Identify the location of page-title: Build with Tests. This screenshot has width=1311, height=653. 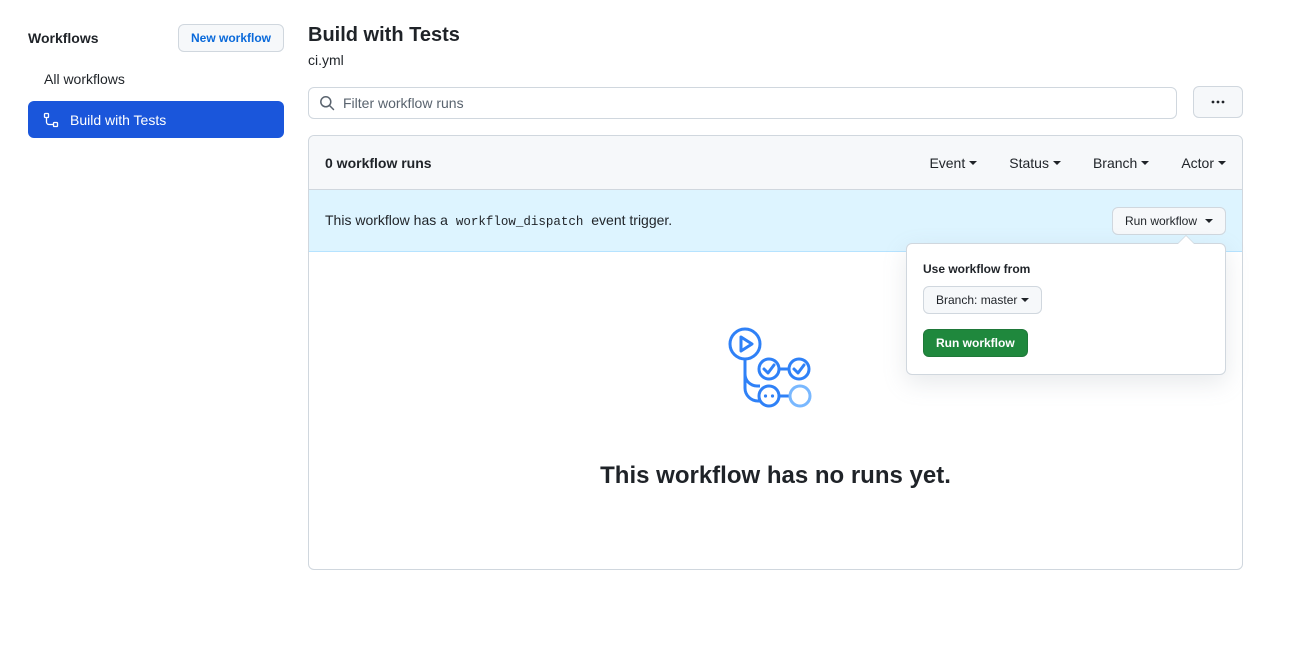
(384, 35).